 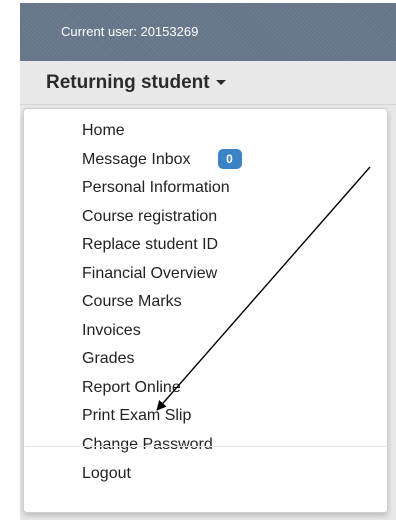 What do you see at coordinates (205, 160) in the screenshot?
I see `menu-item-message-inbox: Message Inbox 0` at bounding box center [205, 160].